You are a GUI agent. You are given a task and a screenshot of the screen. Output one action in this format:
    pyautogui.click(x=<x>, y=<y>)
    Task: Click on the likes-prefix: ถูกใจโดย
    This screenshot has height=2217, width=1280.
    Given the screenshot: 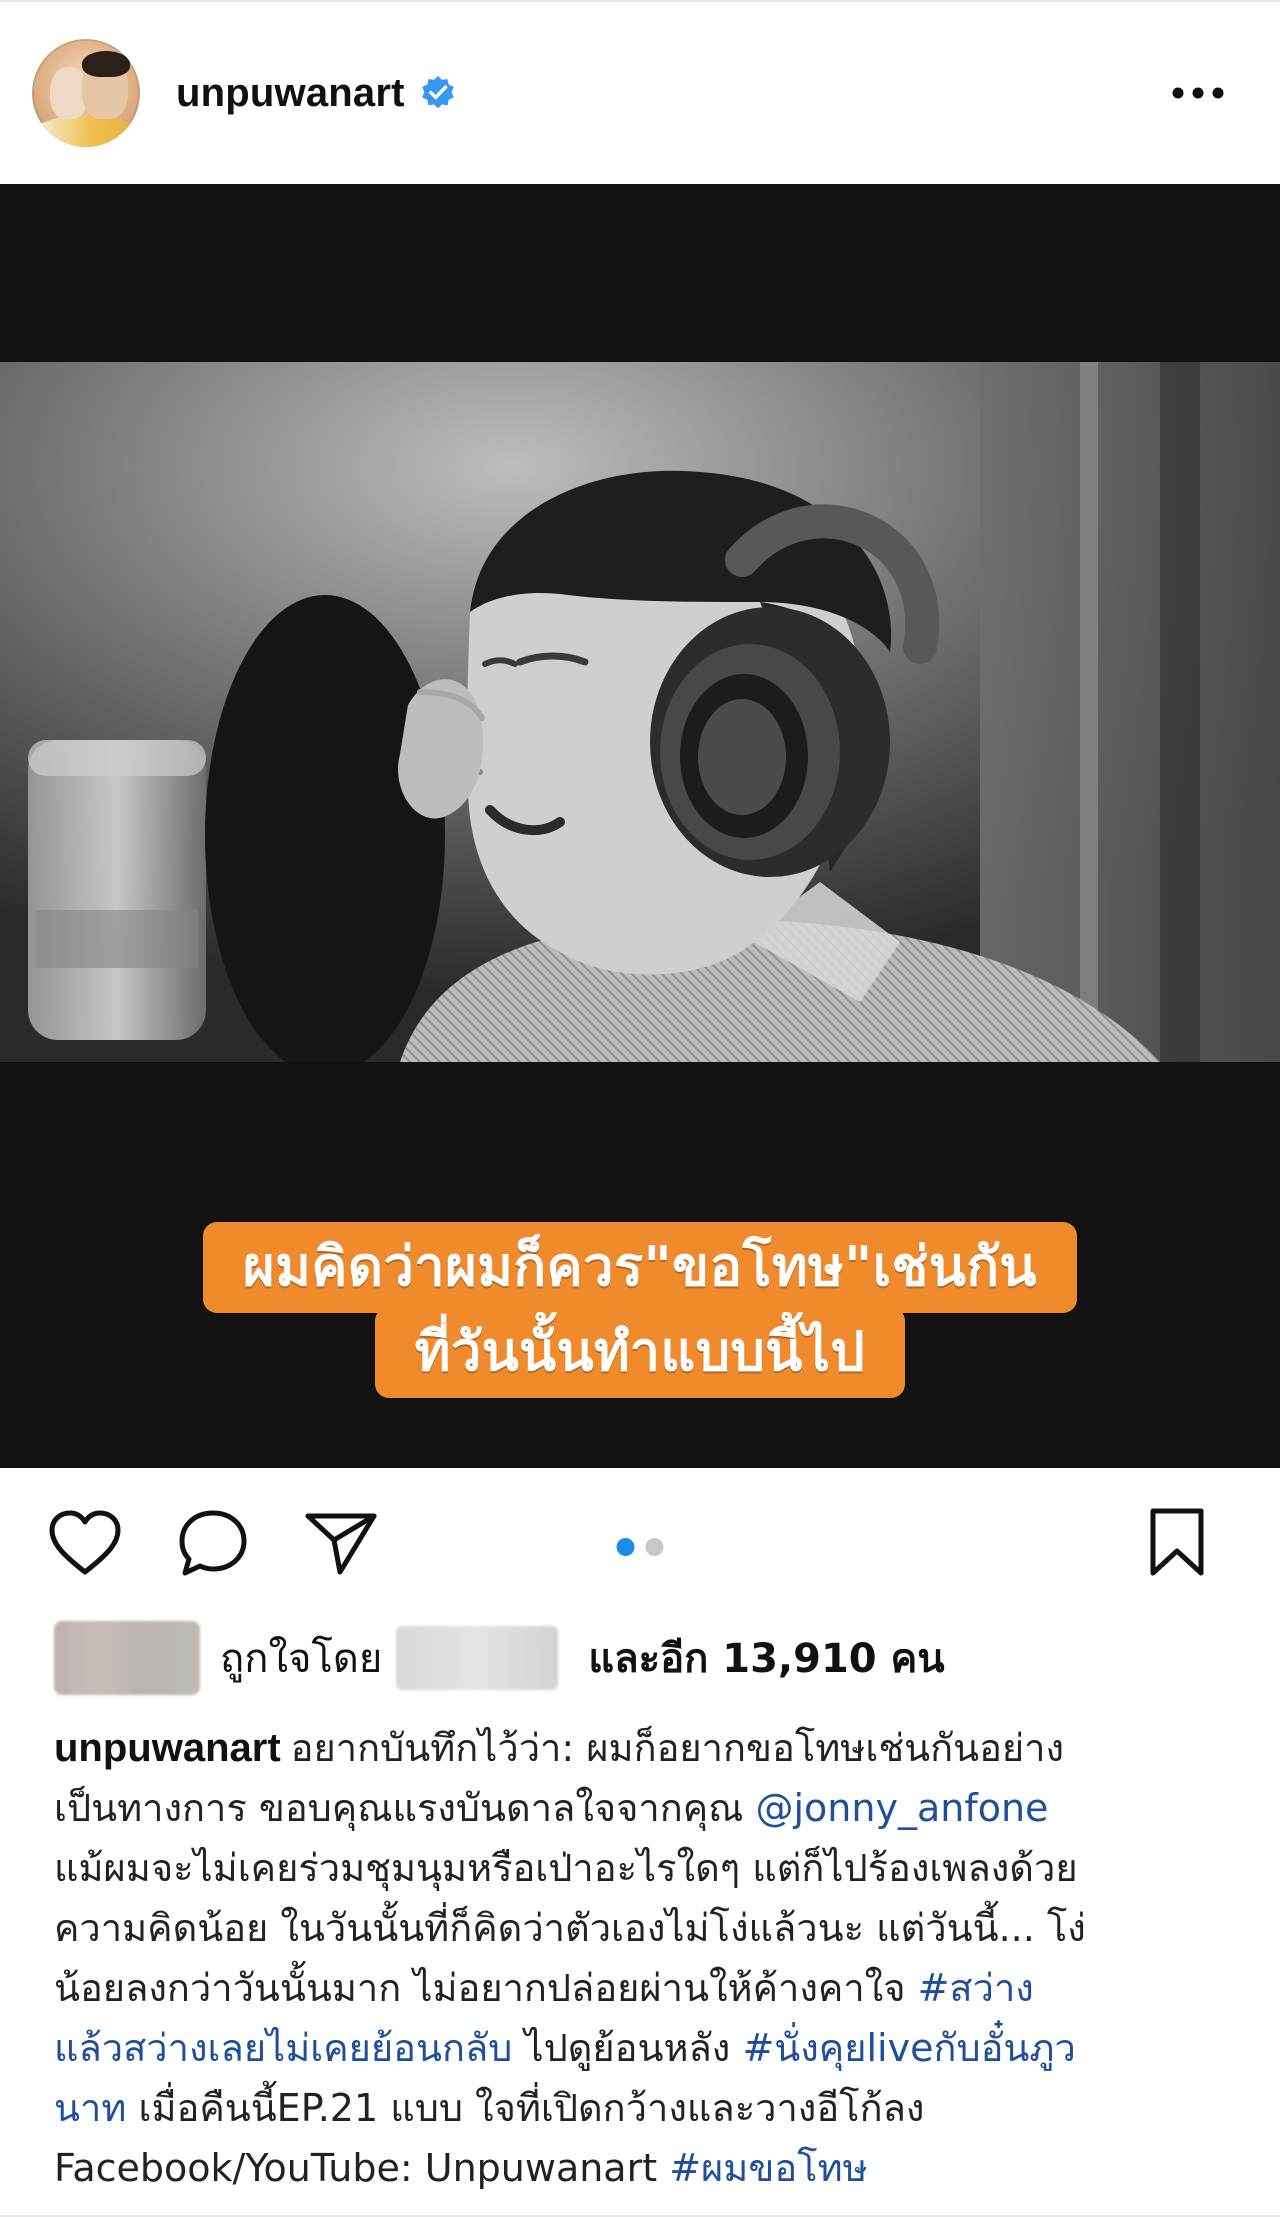 What is the action you would take?
    pyautogui.click(x=301, y=1659)
    